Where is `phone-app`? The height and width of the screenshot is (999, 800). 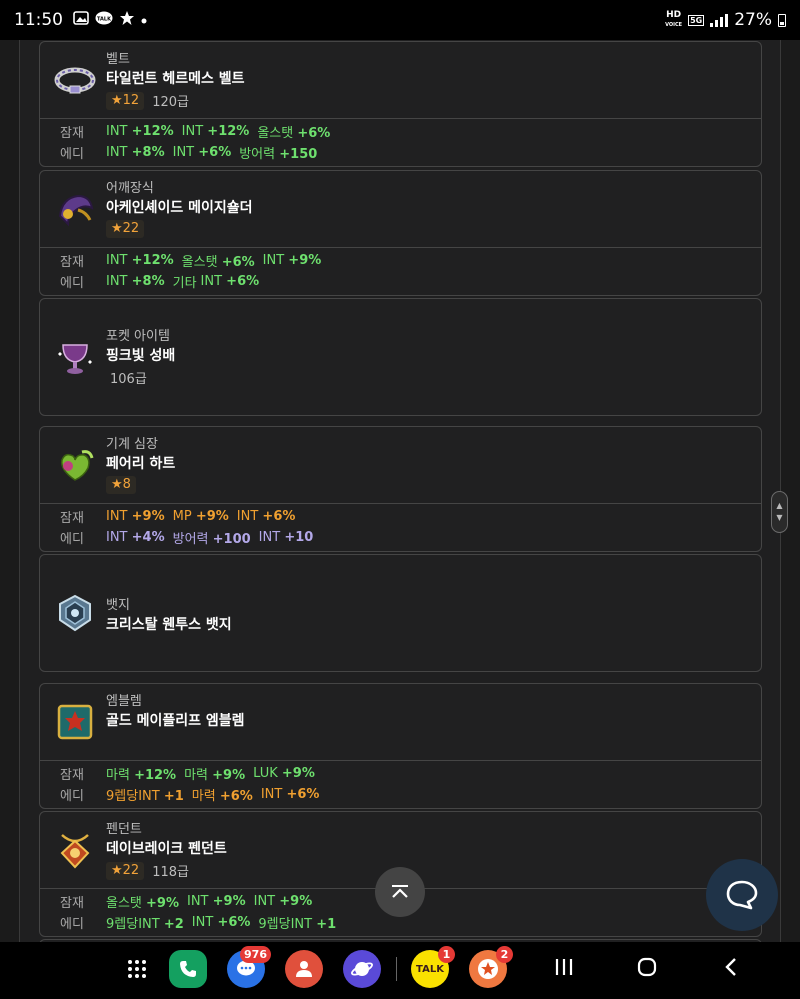 phone-app is located at coordinates (188, 969).